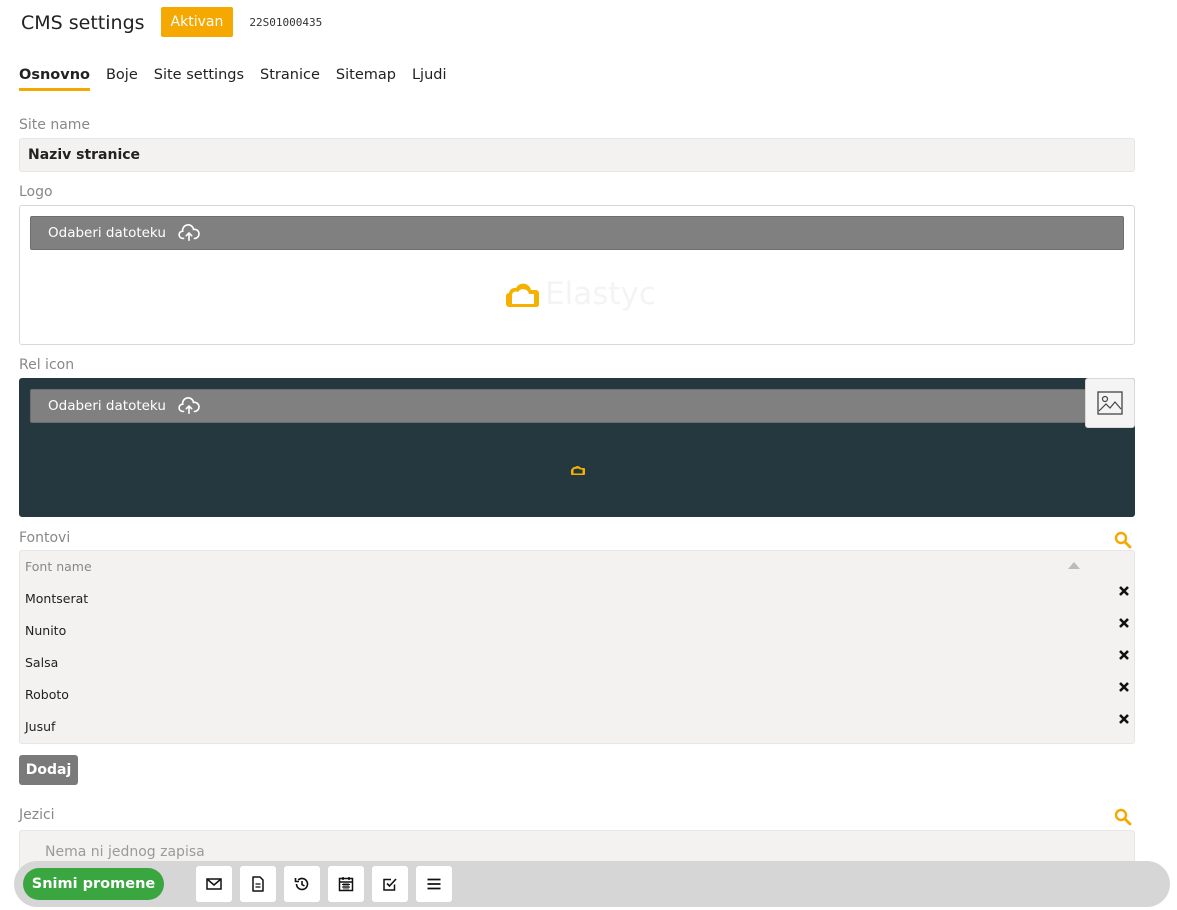 The image size is (1177, 910). I want to click on document-button, so click(258, 884).